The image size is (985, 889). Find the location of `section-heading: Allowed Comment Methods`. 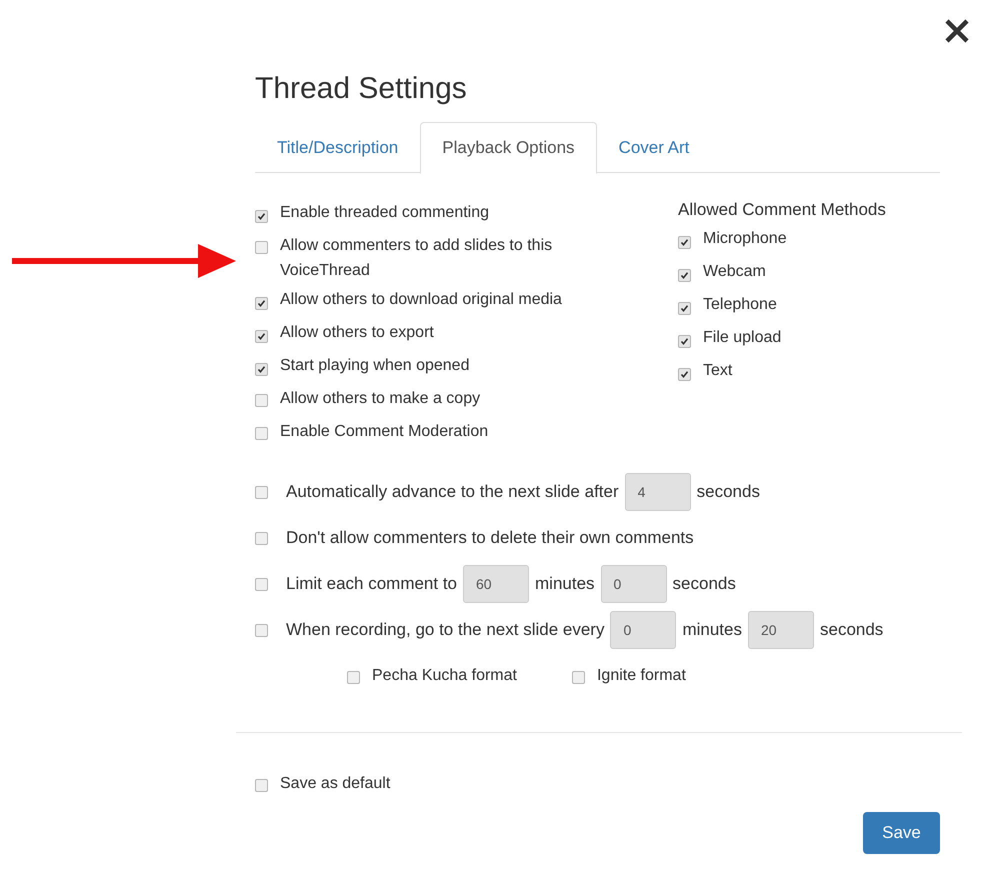

section-heading: Allowed Comment Methods is located at coordinates (782, 210).